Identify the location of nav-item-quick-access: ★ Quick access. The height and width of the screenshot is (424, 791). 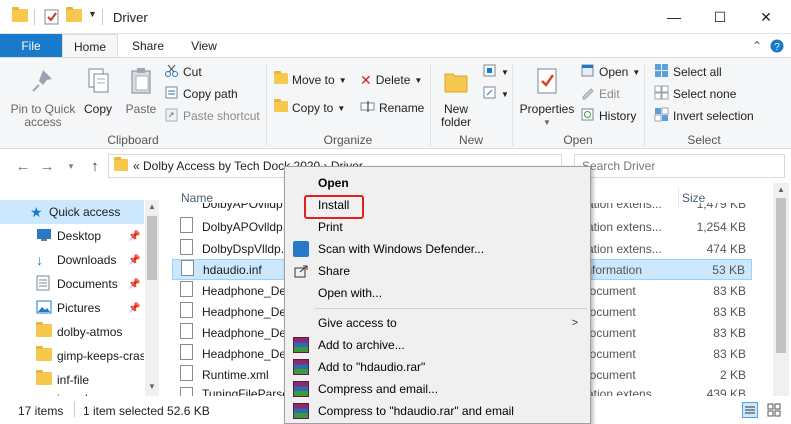
(72, 212).